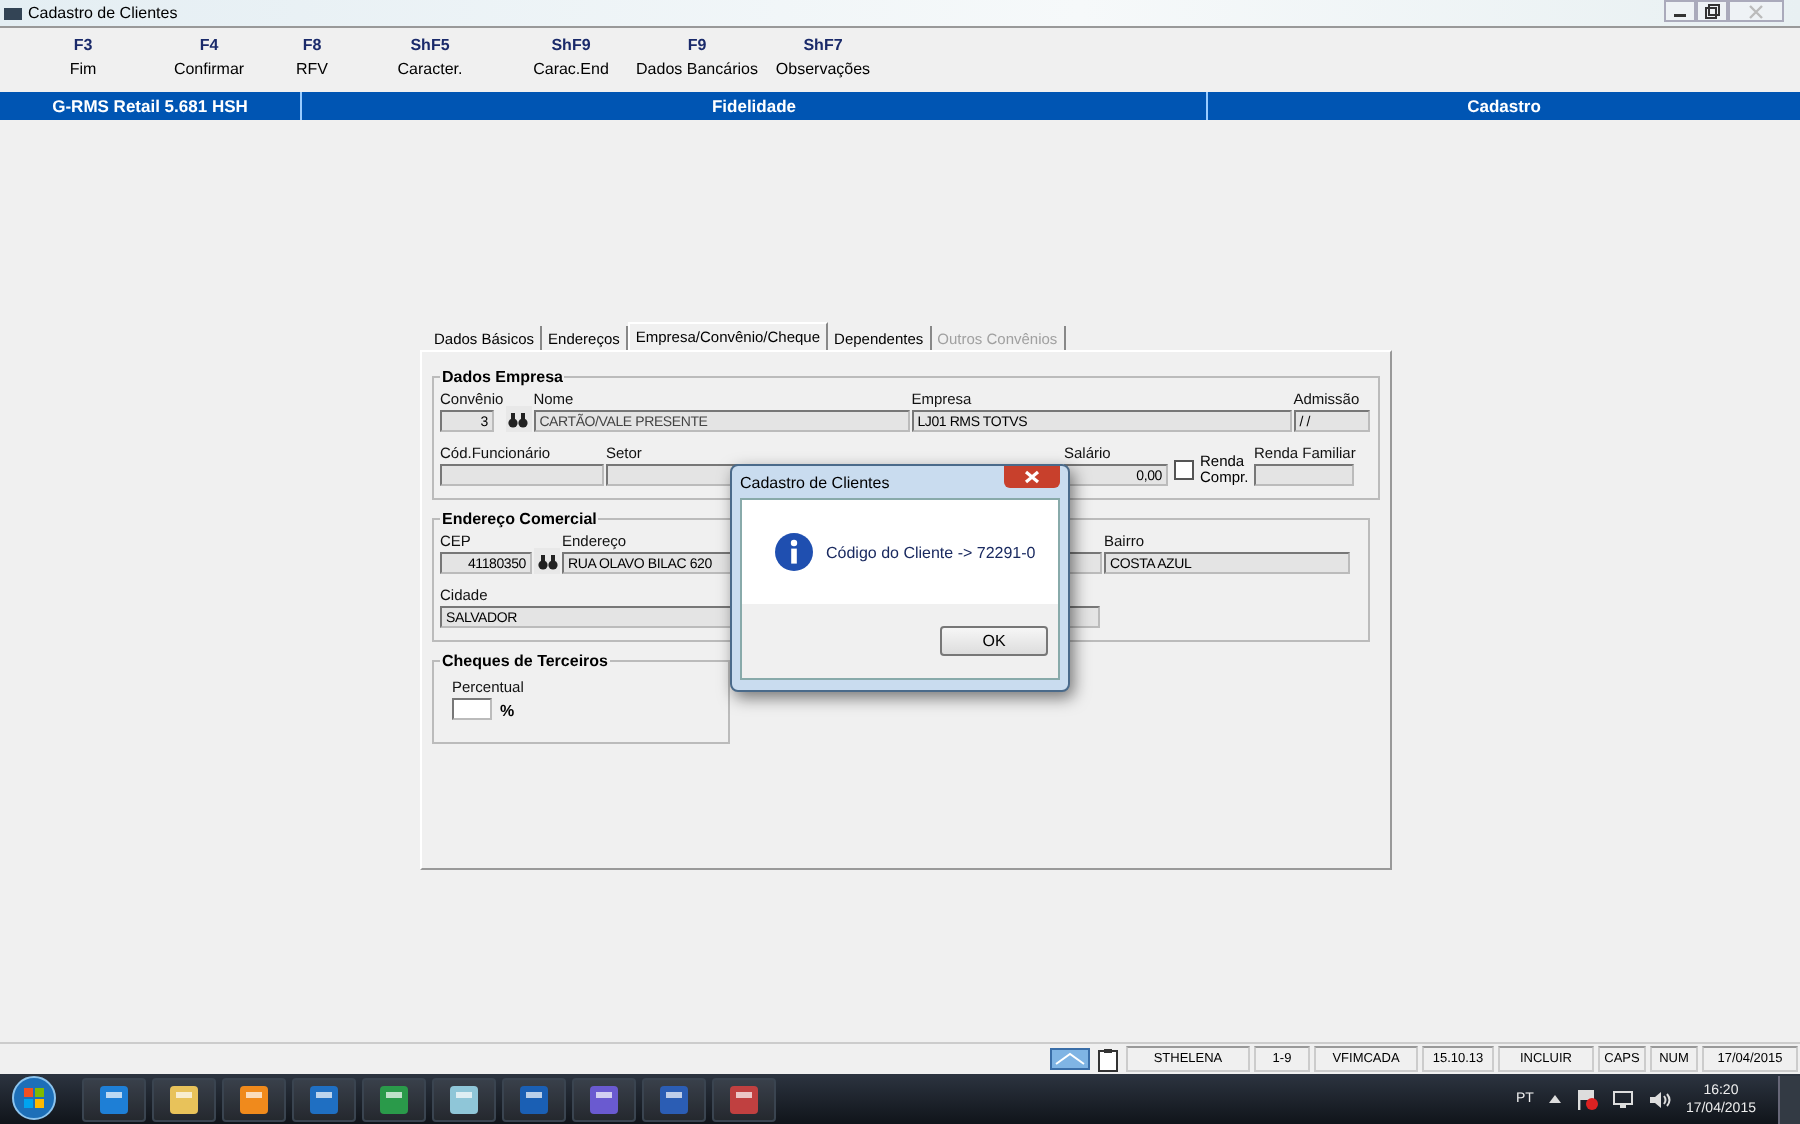 The height and width of the screenshot is (1124, 1800). Describe the element at coordinates (697, 58) in the screenshot. I see `function-key-button: F9 Dados Bancários` at that location.